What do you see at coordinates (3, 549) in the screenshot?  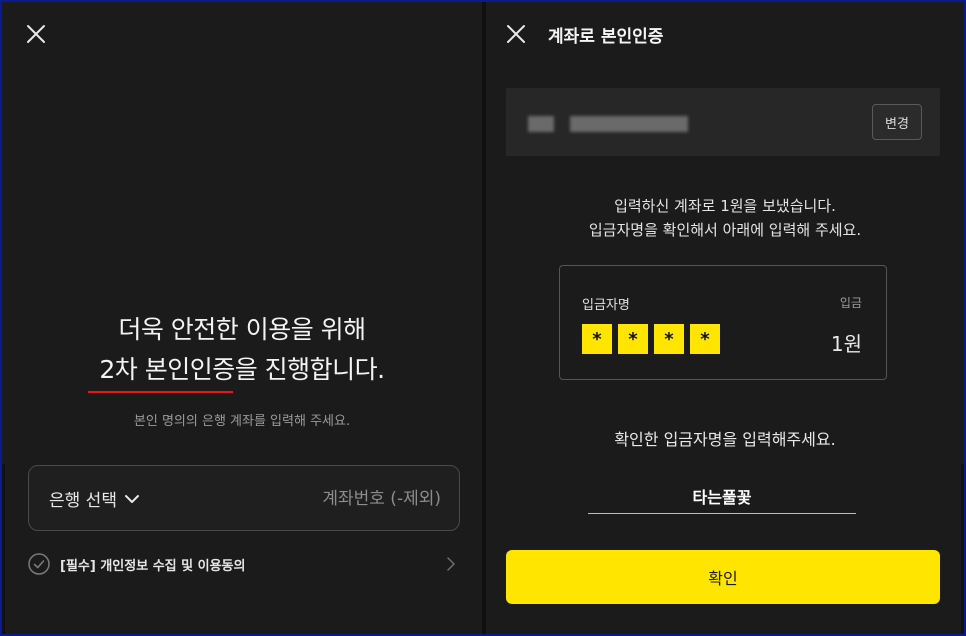 I see `left-edge-line` at bounding box center [3, 549].